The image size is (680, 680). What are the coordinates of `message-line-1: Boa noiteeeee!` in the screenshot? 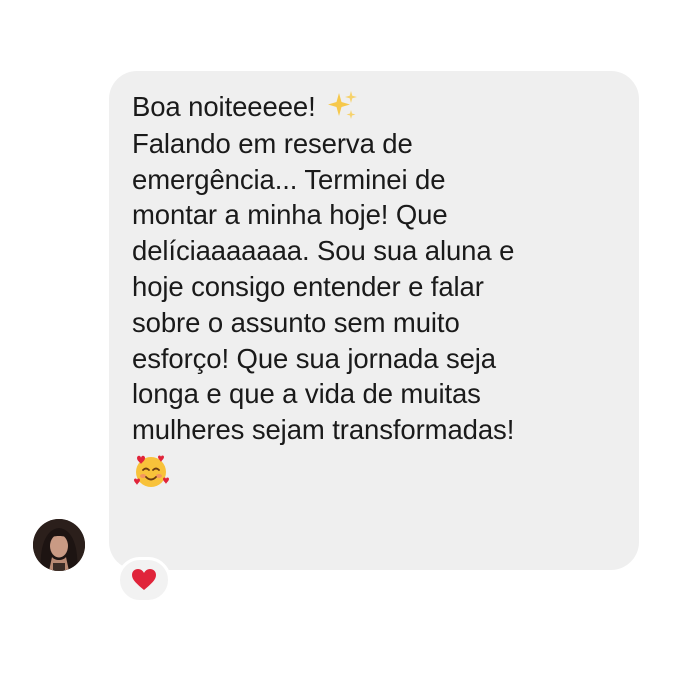 It's located at (375, 107).